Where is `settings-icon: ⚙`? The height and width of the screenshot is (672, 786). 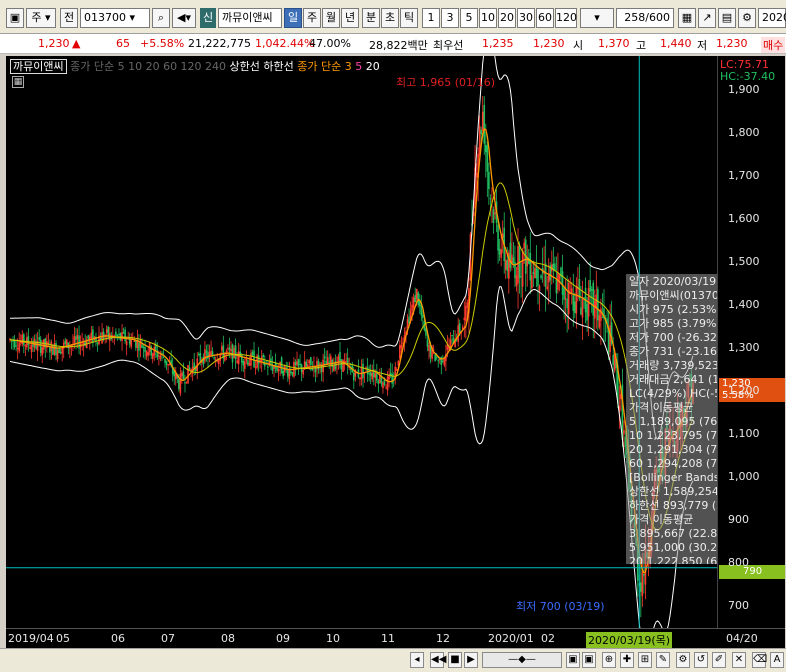 settings-icon: ⚙ is located at coordinates (683, 660).